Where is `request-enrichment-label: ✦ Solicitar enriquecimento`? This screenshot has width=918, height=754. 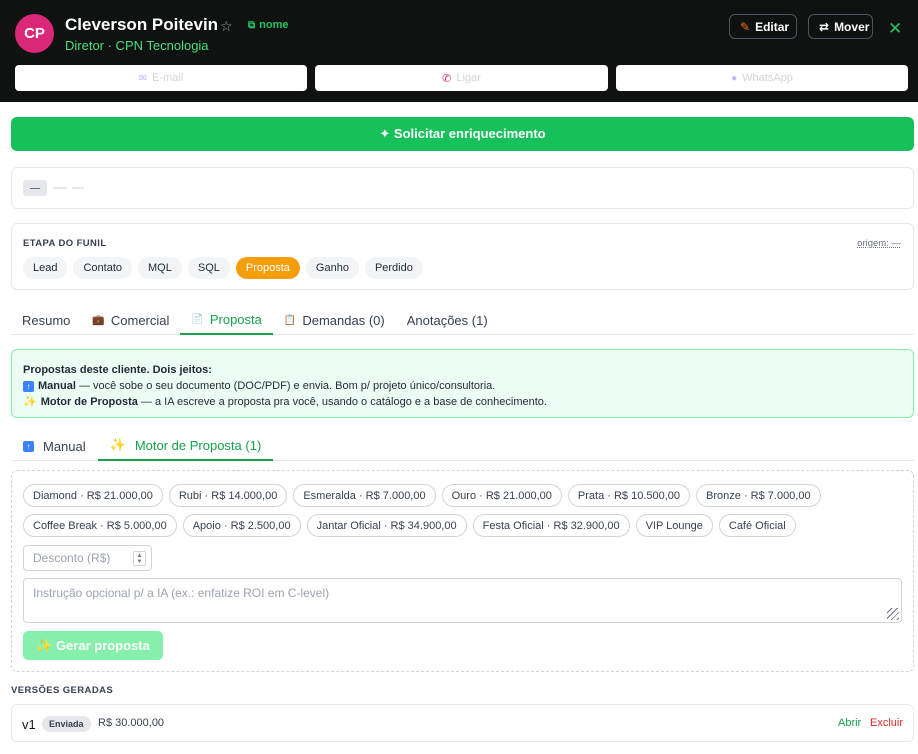 request-enrichment-label: ✦ Solicitar enriquecimento is located at coordinates (462, 133).